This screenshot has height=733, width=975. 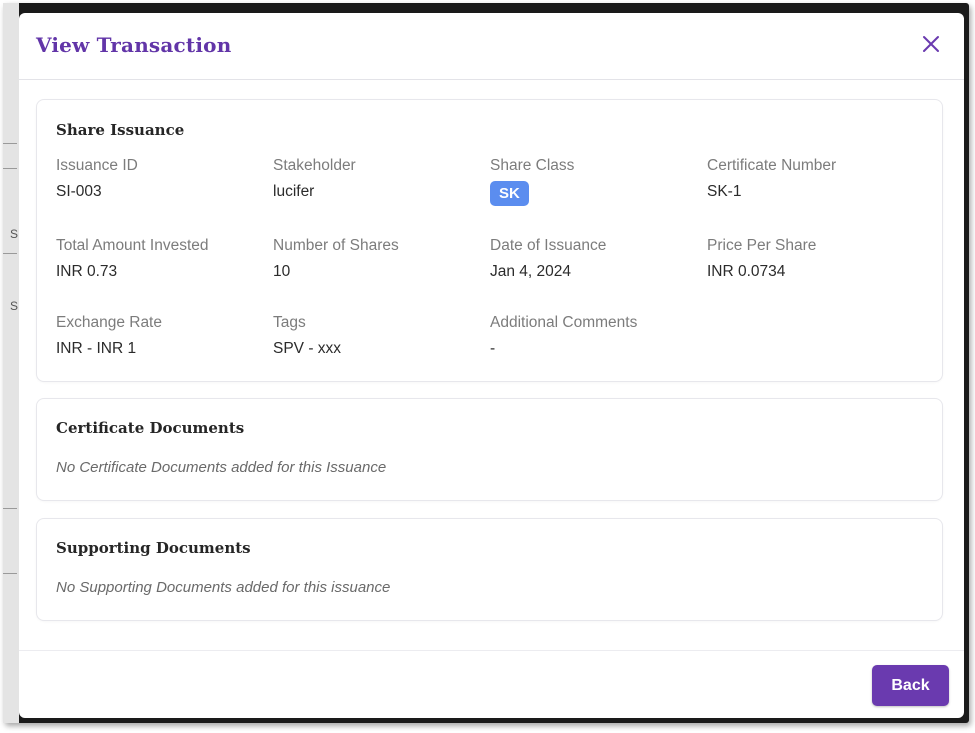 What do you see at coordinates (307, 336) in the screenshot?
I see `tags-field: Tags SPV - xxx` at bounding box center [307, 336].